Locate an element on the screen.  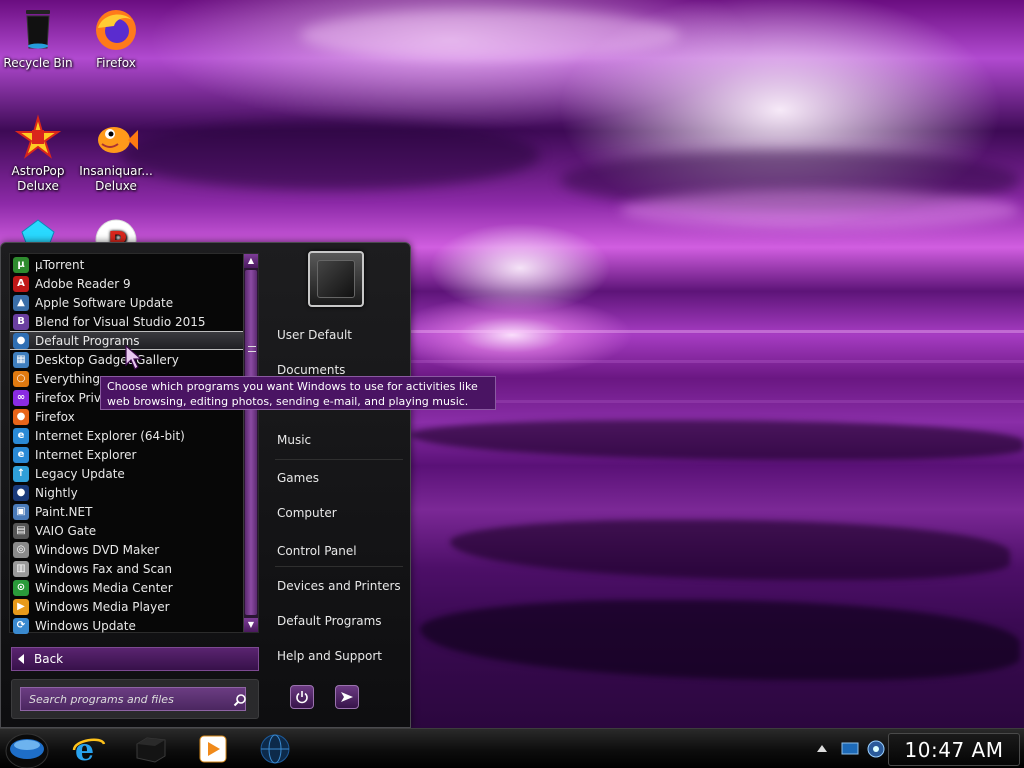
program-item-label: Windows Fax and Scan is located at coordinates (104, 568).